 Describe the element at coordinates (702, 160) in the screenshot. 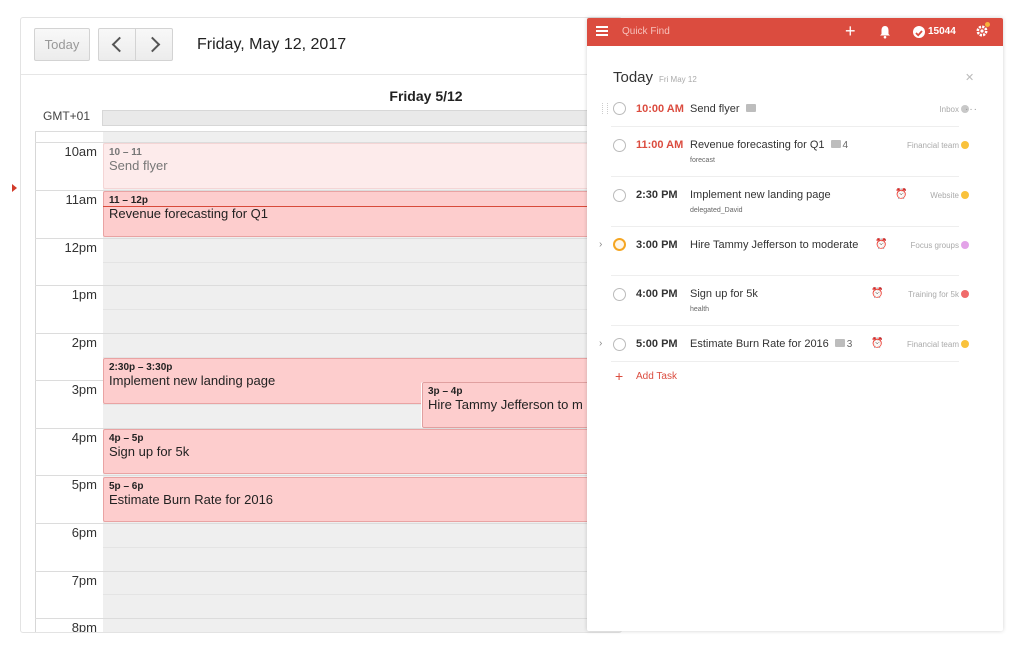

I see `task-label: forecast` at that location.